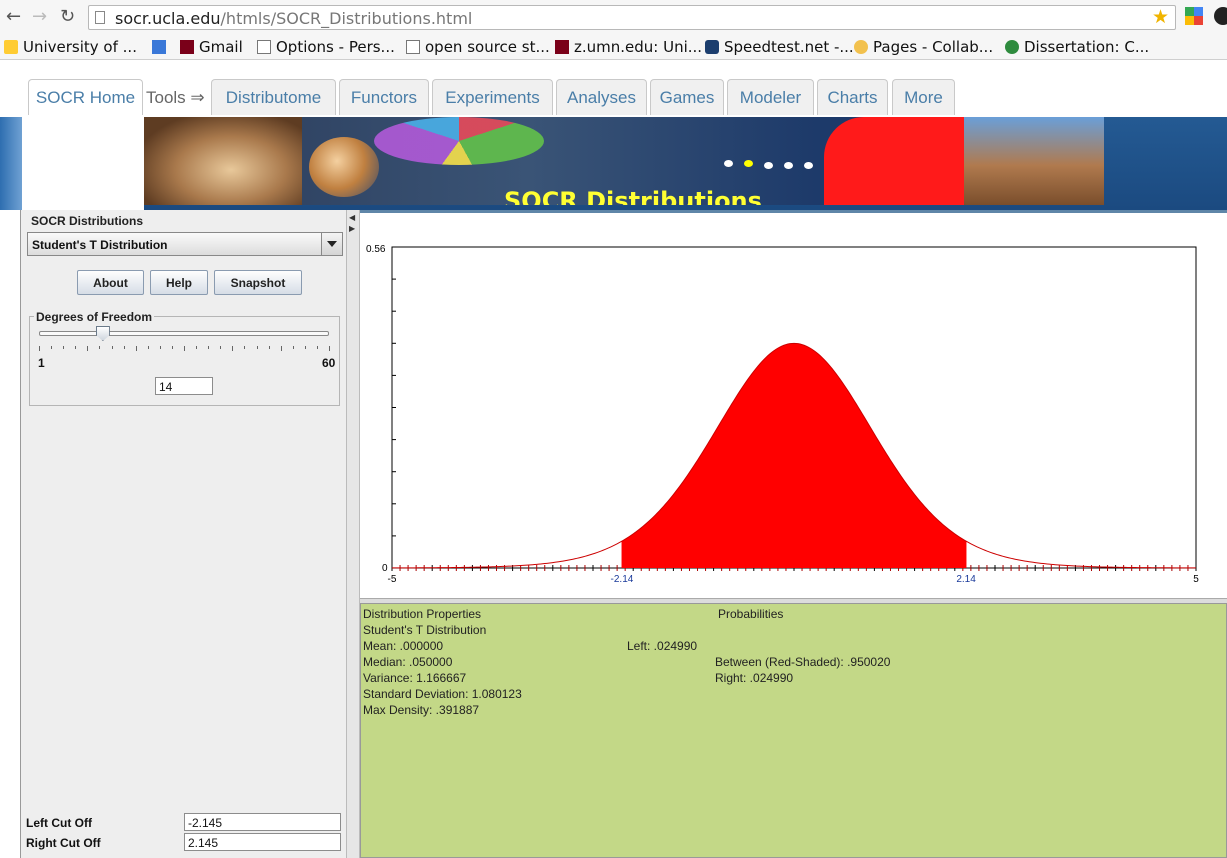 The height and width of the screenshot is (858, 1227). Describe the element at coordinates (344, 167) in the screenshot. I see `brain-image` at that location.